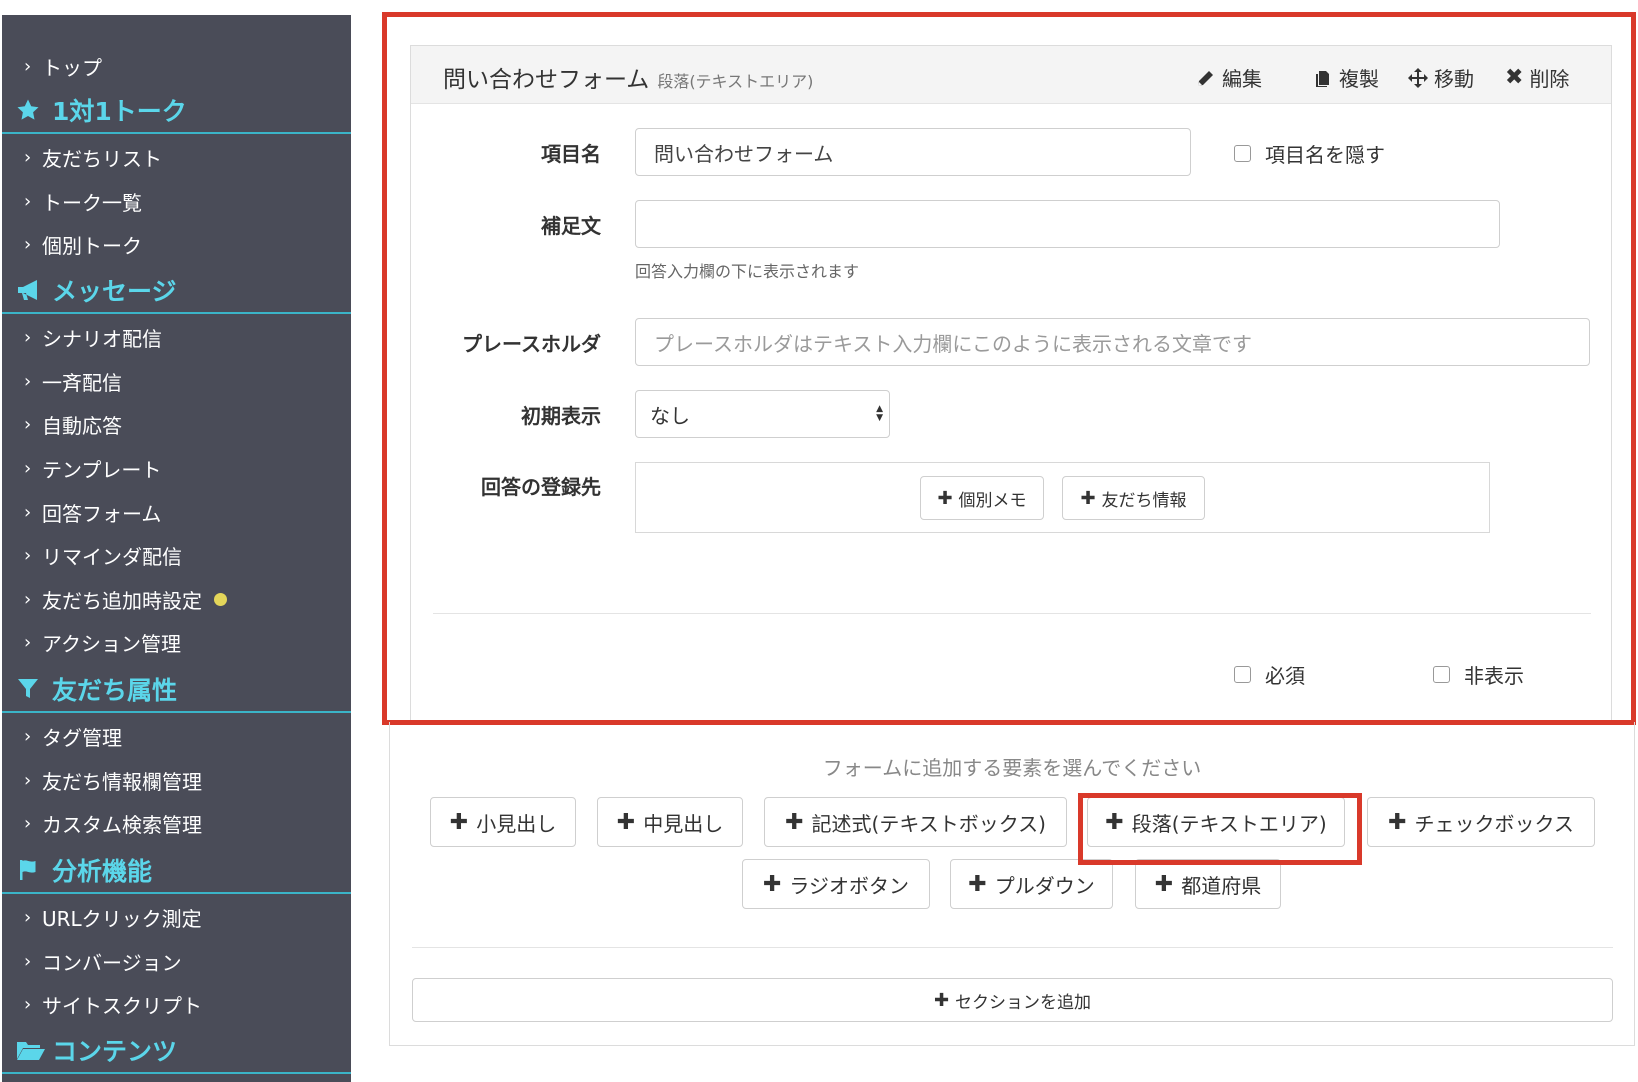 This screenshot has height=1082, width=1638. Describe the element at coordinates (1012, 768) in the screenshot. I see `add-element-prompt: フォームに追加する要素を選んでください` at that location.